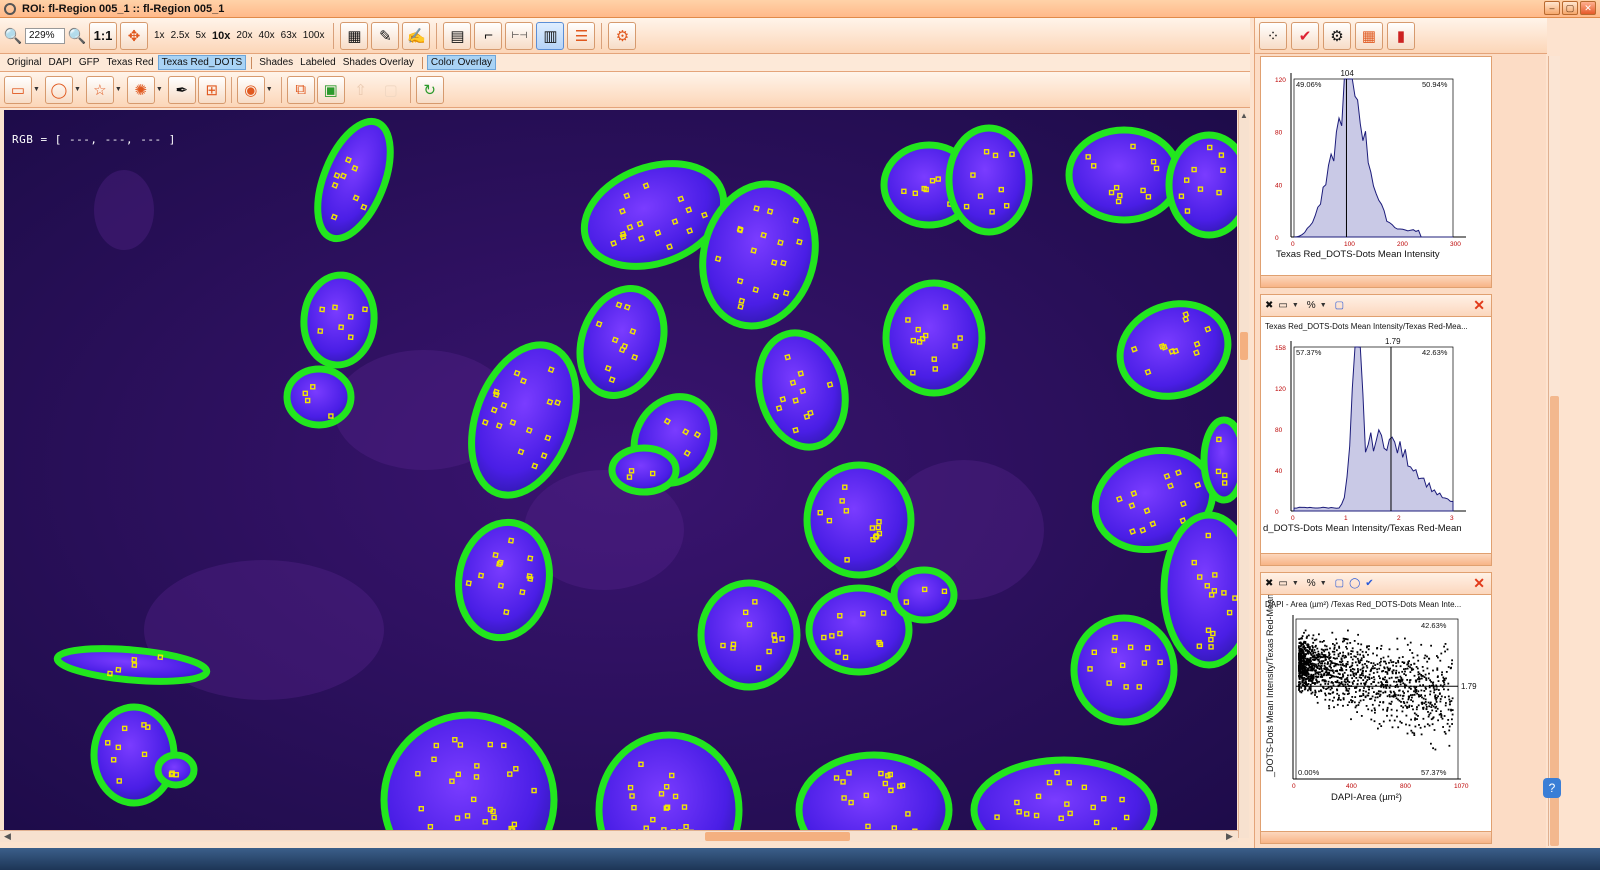  I want to click on zoom-preset-10x: 10x, so click(221, 36).